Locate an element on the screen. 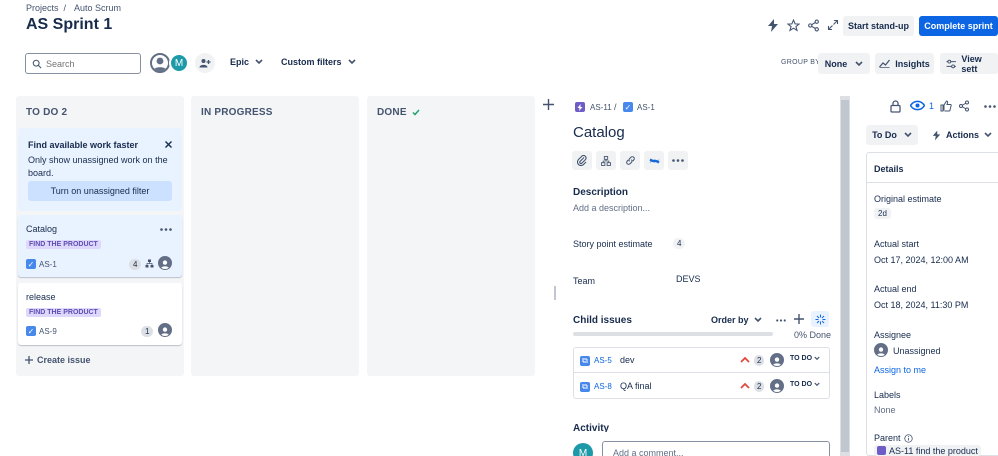  insights-icon is located at coordinates (885, 63).